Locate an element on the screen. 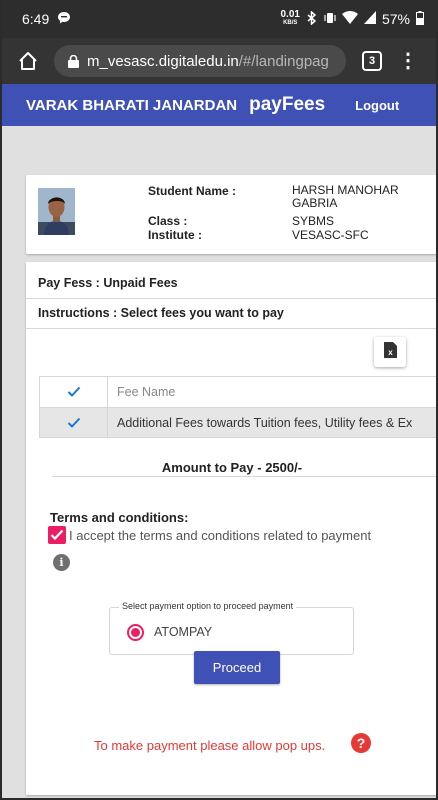  excel-icon: x is located at coordinates (390, 352).